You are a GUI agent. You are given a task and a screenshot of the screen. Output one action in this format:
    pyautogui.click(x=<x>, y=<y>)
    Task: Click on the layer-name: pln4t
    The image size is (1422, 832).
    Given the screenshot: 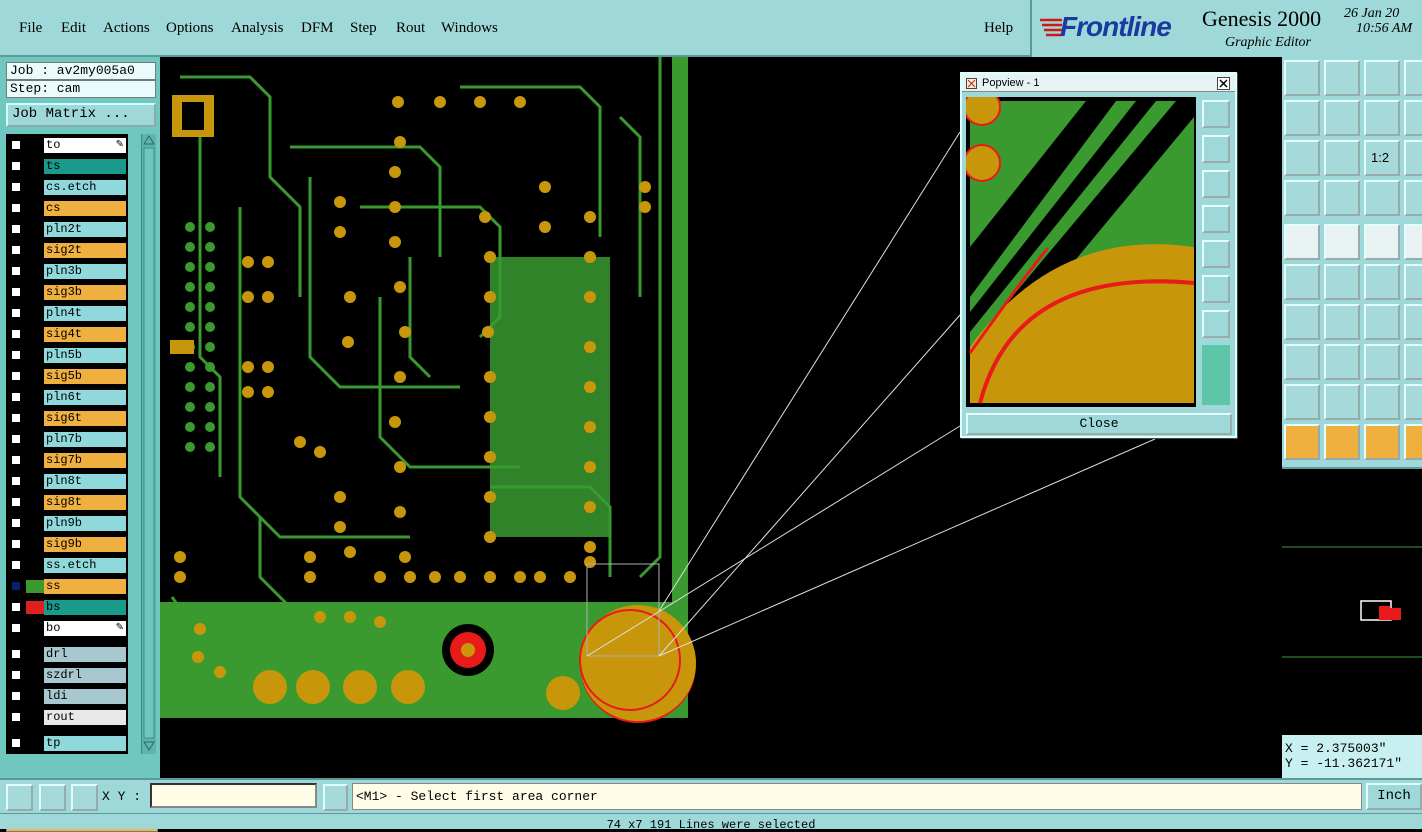 What is the action you would take?
    pyautogui.click(x=85, y=313)
    